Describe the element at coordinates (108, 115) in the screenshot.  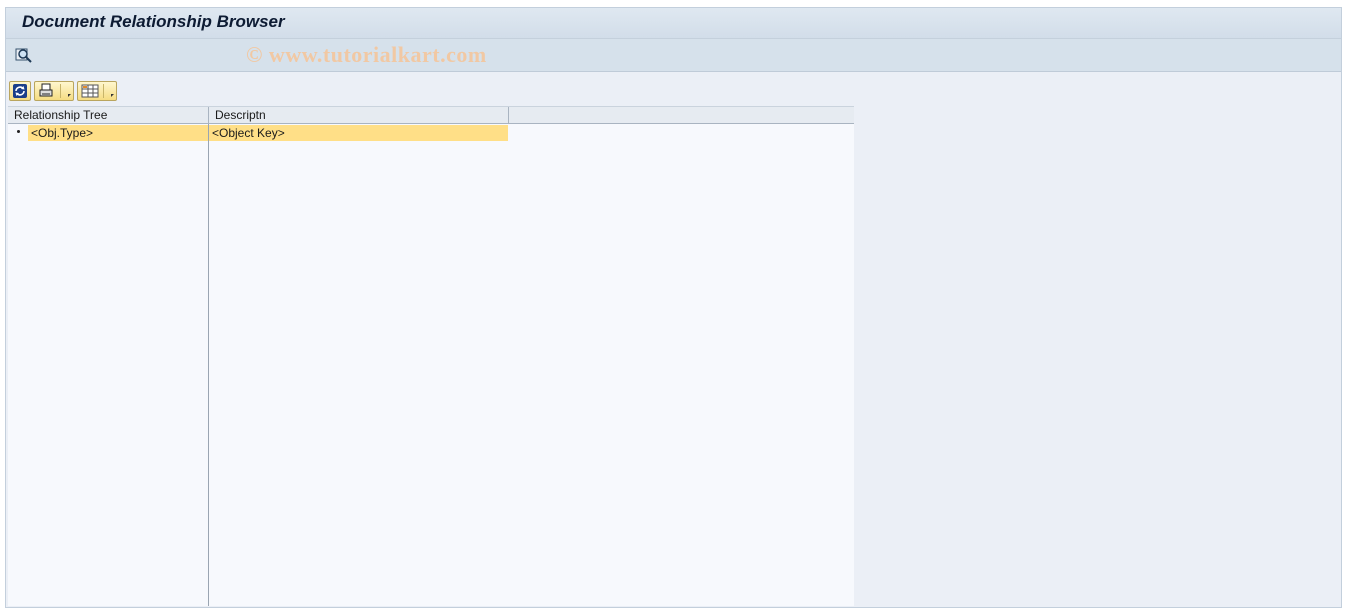
I see `column-header-relationship-tree: Relationship Tree` at that location.